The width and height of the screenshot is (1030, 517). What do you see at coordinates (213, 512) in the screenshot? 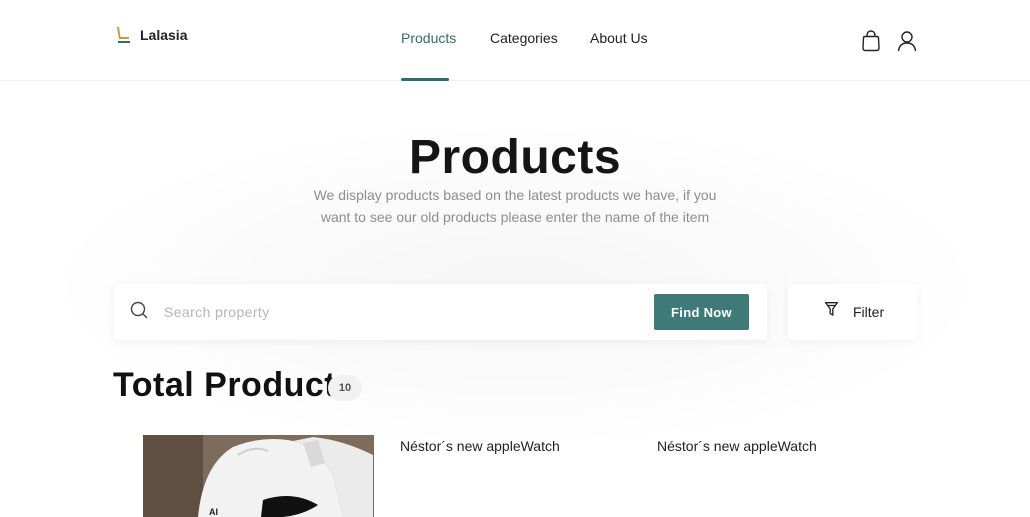
I see `svg-text: AI` at bounding box center [213, 512].